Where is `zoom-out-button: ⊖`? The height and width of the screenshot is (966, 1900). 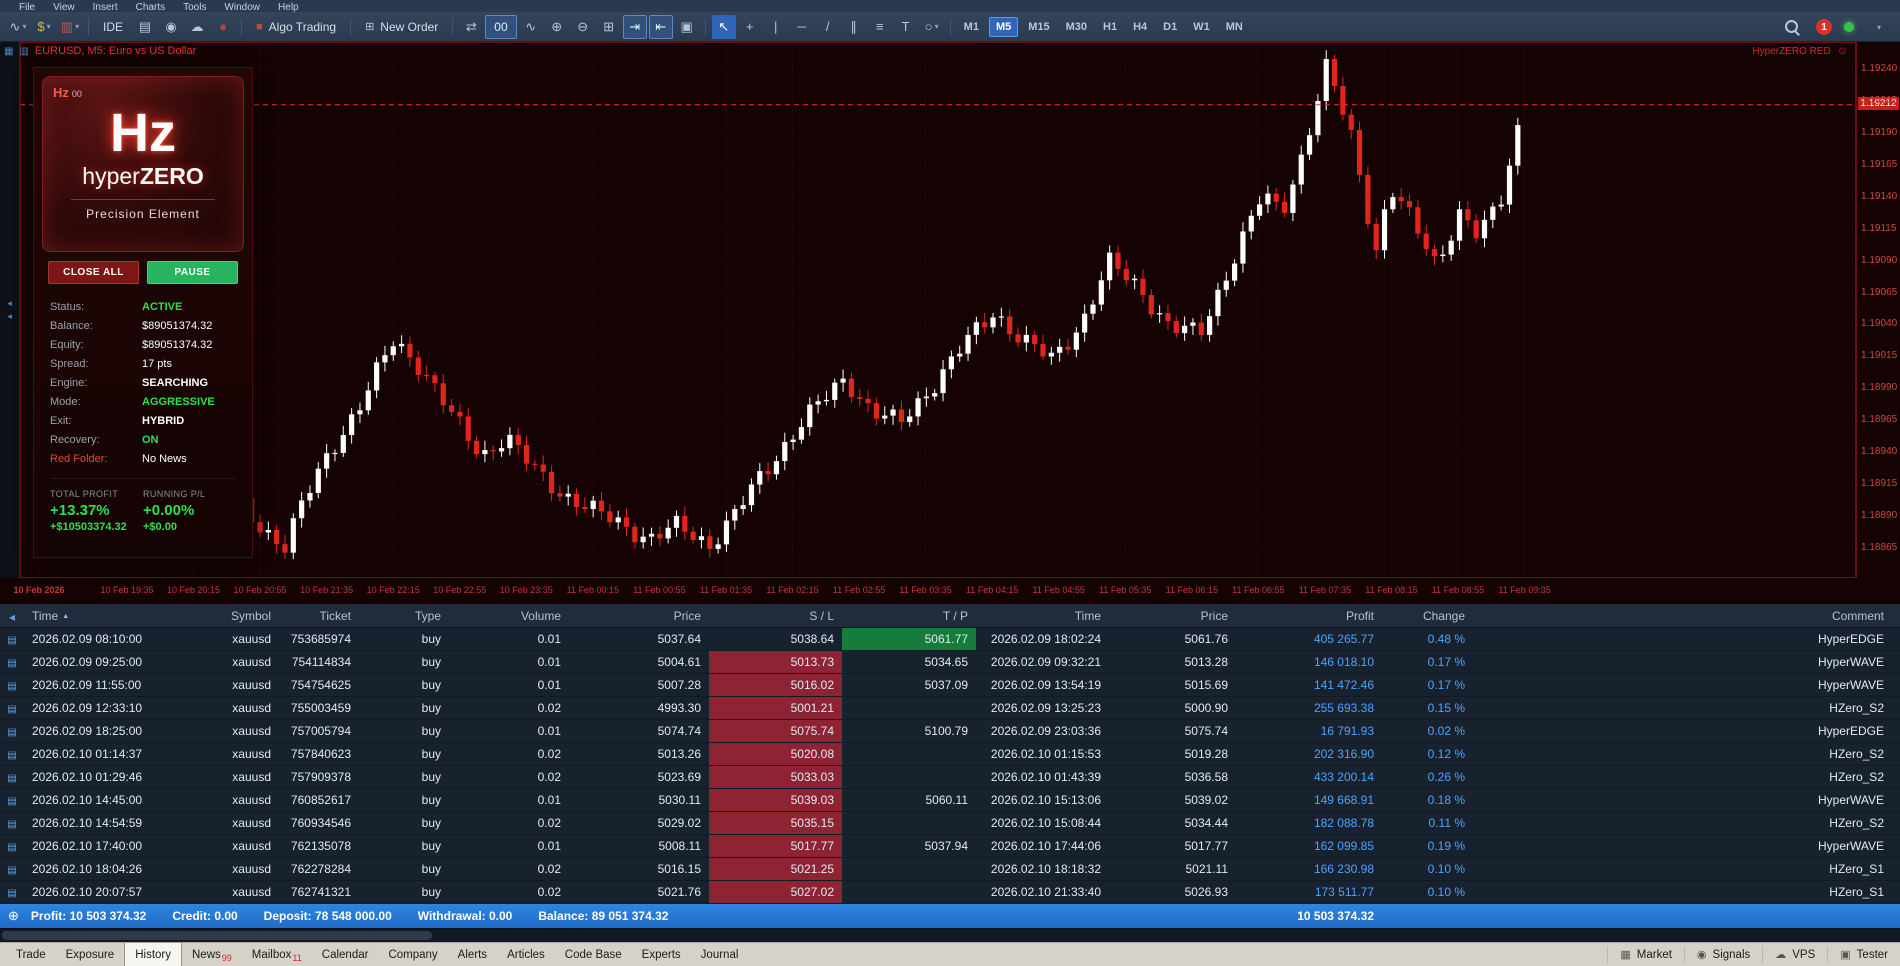
zoom-out-button: ⊖ is located at coordinates (583, 27).